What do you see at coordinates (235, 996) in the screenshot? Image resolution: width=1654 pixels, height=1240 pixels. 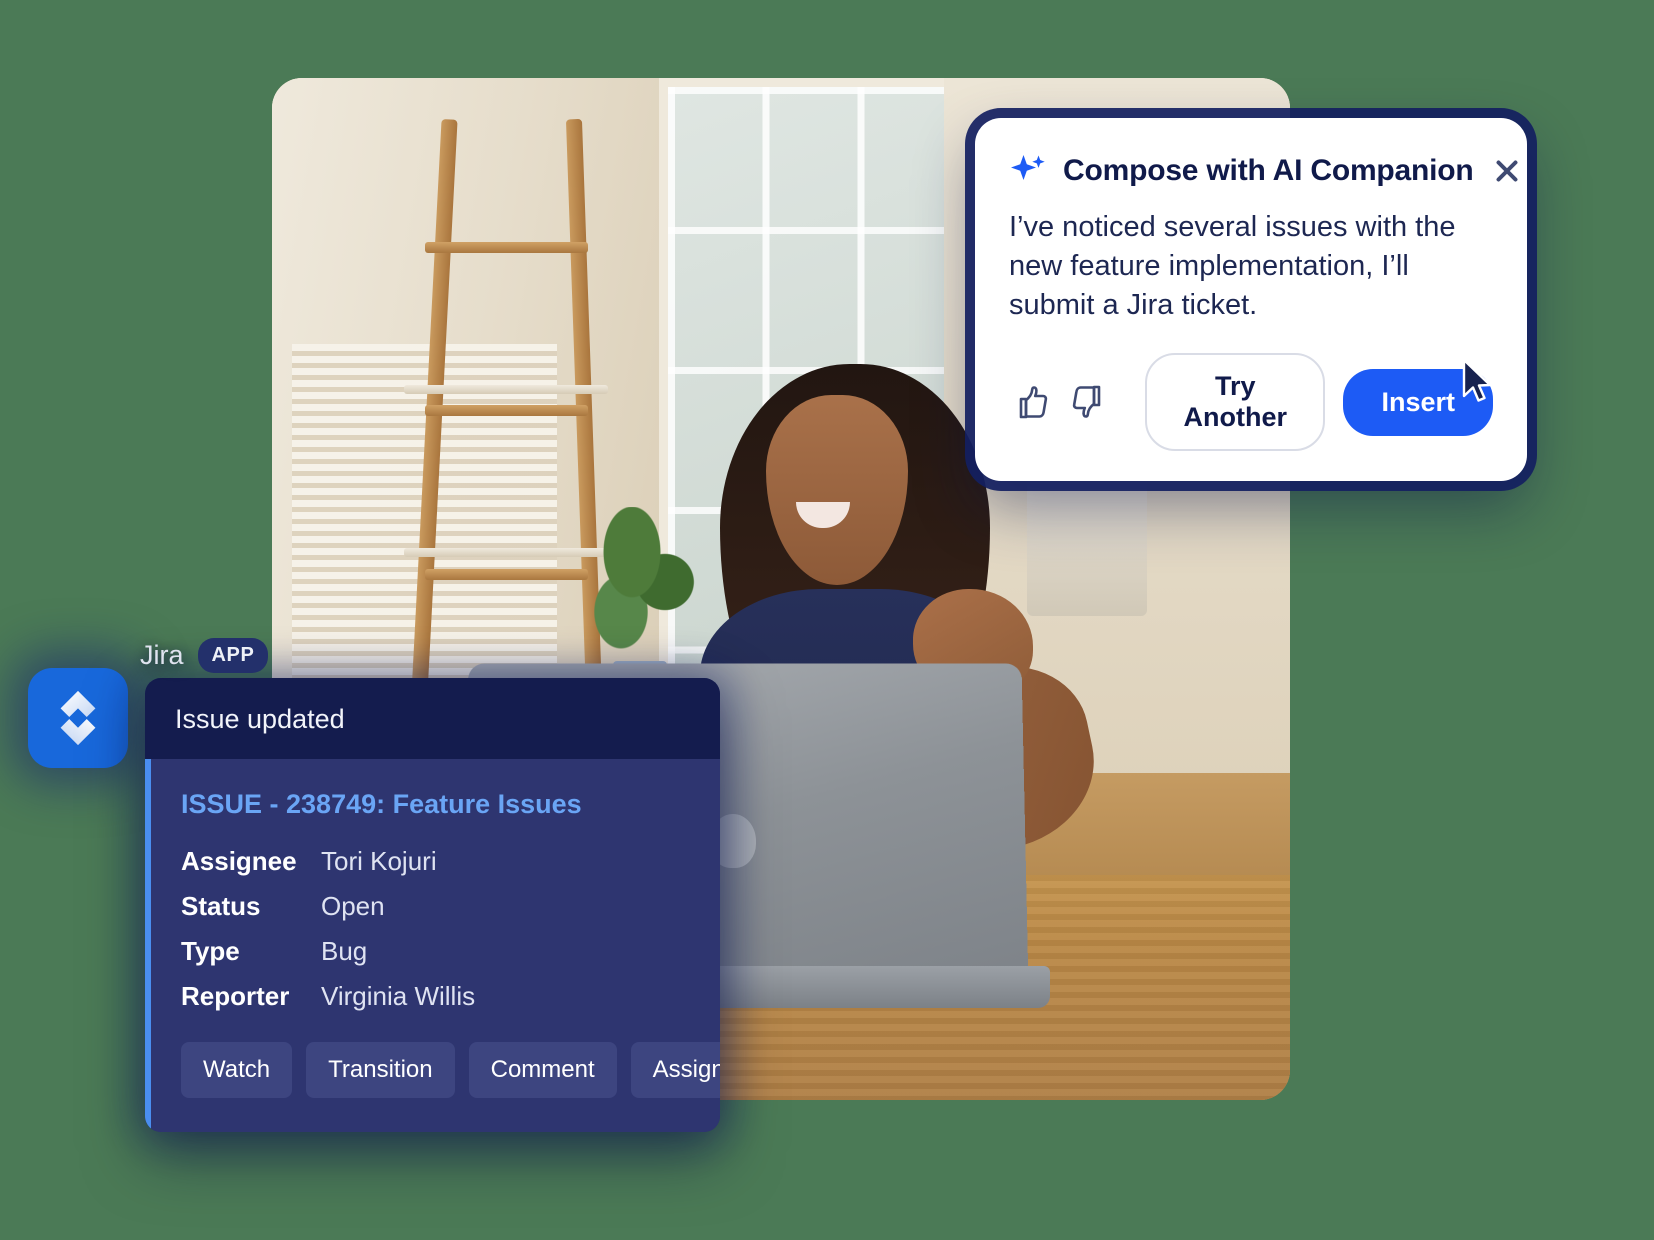 I see `field-label: Reporter` at bounding box center [235, 996].